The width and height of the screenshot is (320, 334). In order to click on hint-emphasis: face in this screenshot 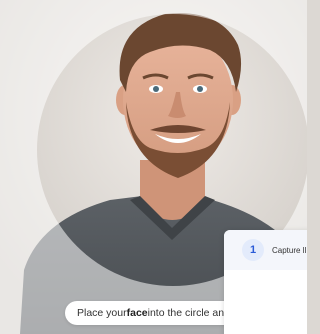, I will do `click(137, 313)`.